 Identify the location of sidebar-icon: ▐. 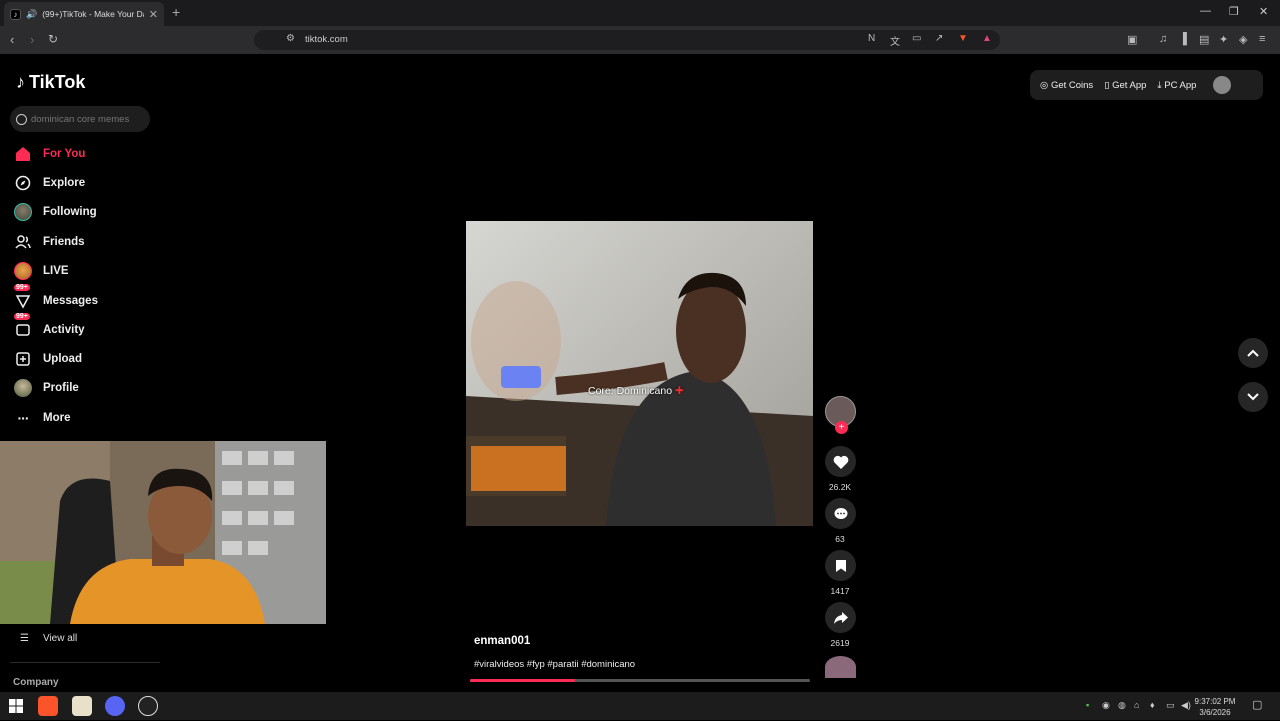
(1183, 39).